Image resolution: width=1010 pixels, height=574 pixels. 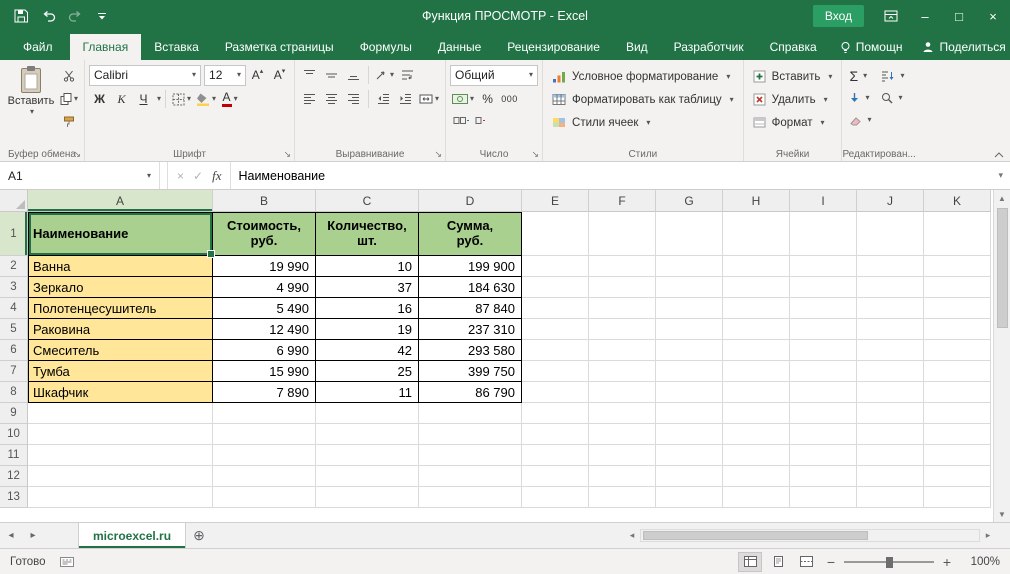 I want to click on signin-button: Вход, so click(x=838, y=16).